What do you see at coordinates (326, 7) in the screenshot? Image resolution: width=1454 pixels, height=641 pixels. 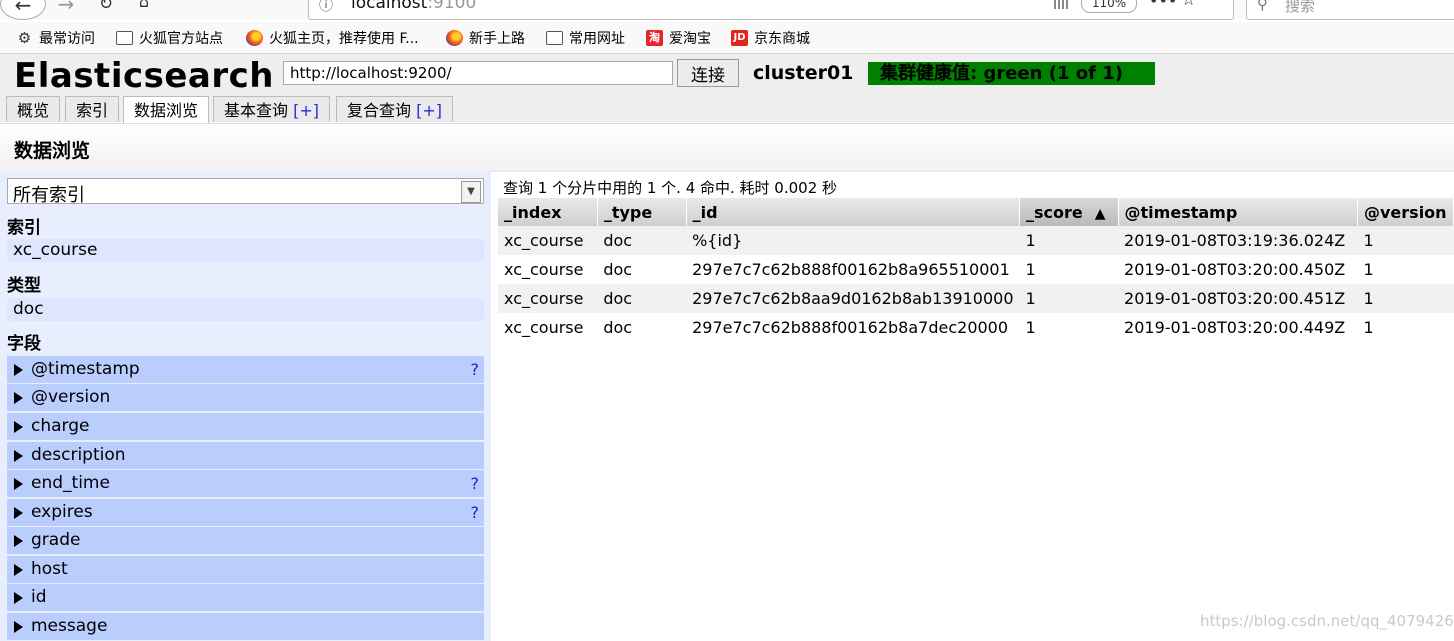 I see `site-info-icon: ⓘ` at bounding box center [326, 7].